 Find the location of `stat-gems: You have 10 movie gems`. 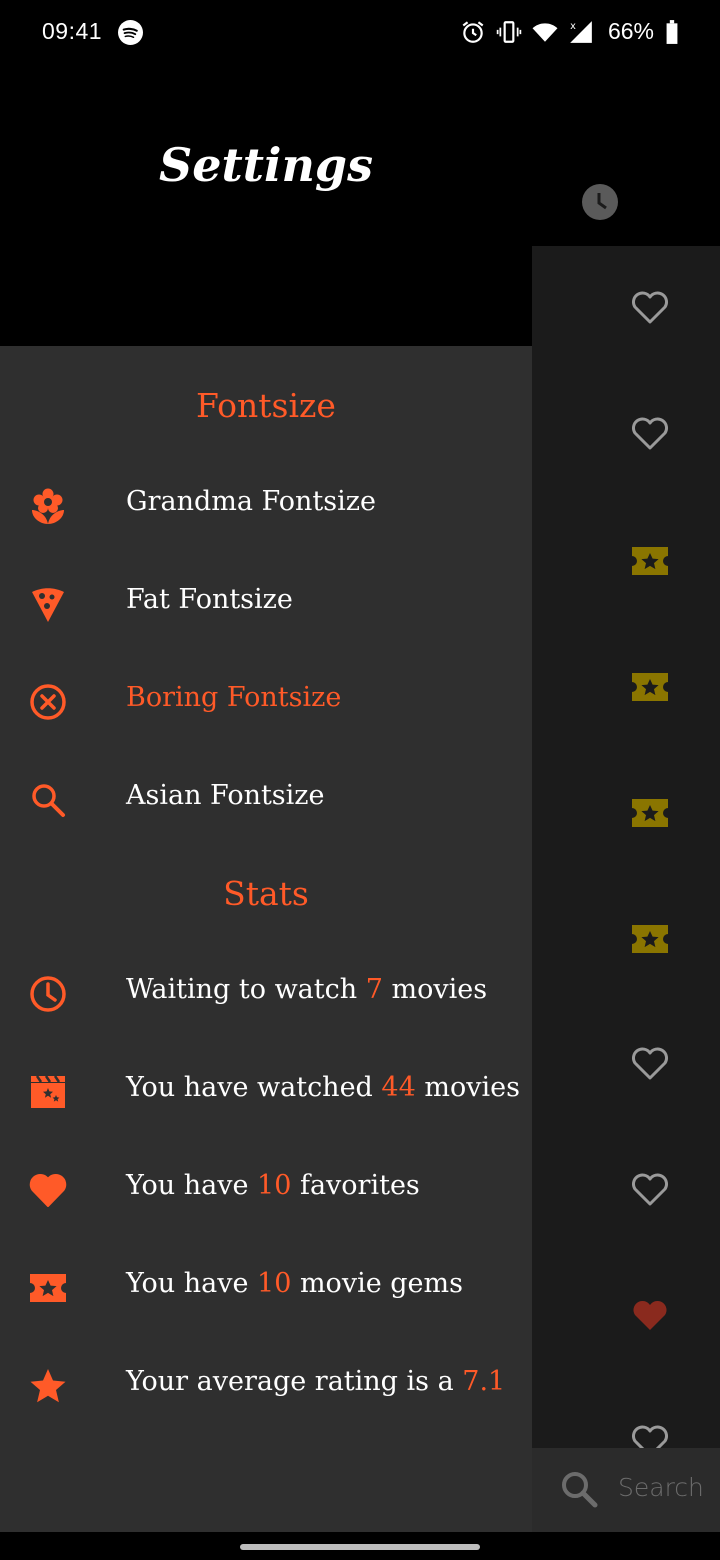

stat-gems: You have 10 movie gems is located at coordinates (266, 1286).